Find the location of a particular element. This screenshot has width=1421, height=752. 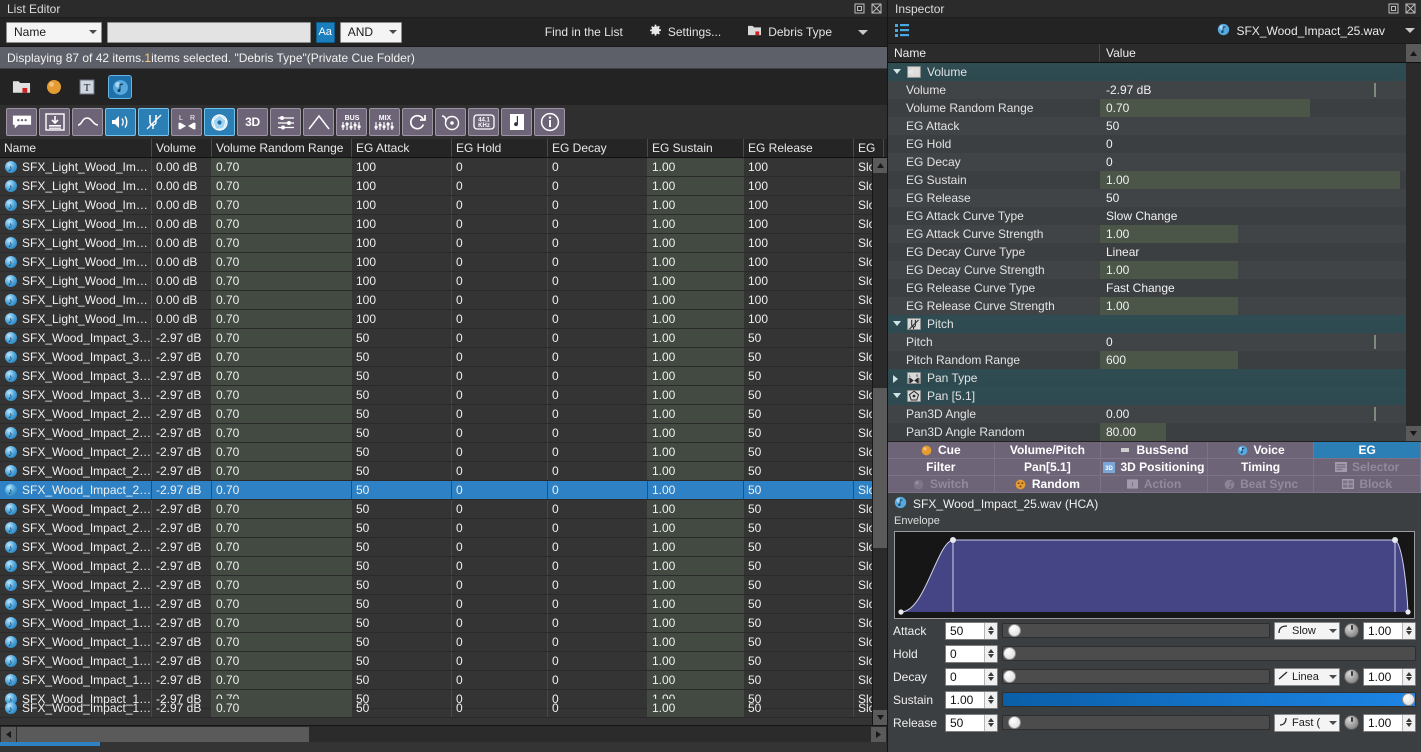

volume-icon is located at coordinates (120, 122).